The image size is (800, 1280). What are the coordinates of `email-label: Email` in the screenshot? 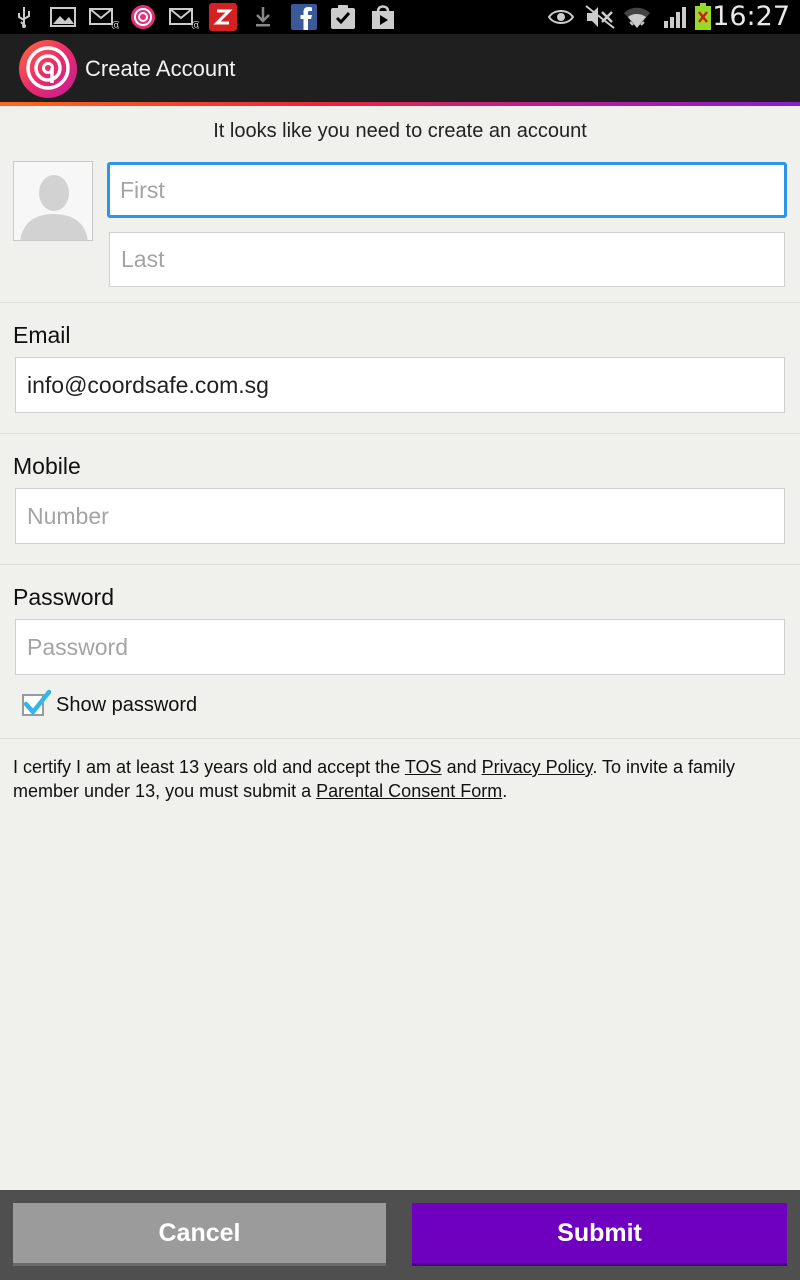 It's located at (42, 335).